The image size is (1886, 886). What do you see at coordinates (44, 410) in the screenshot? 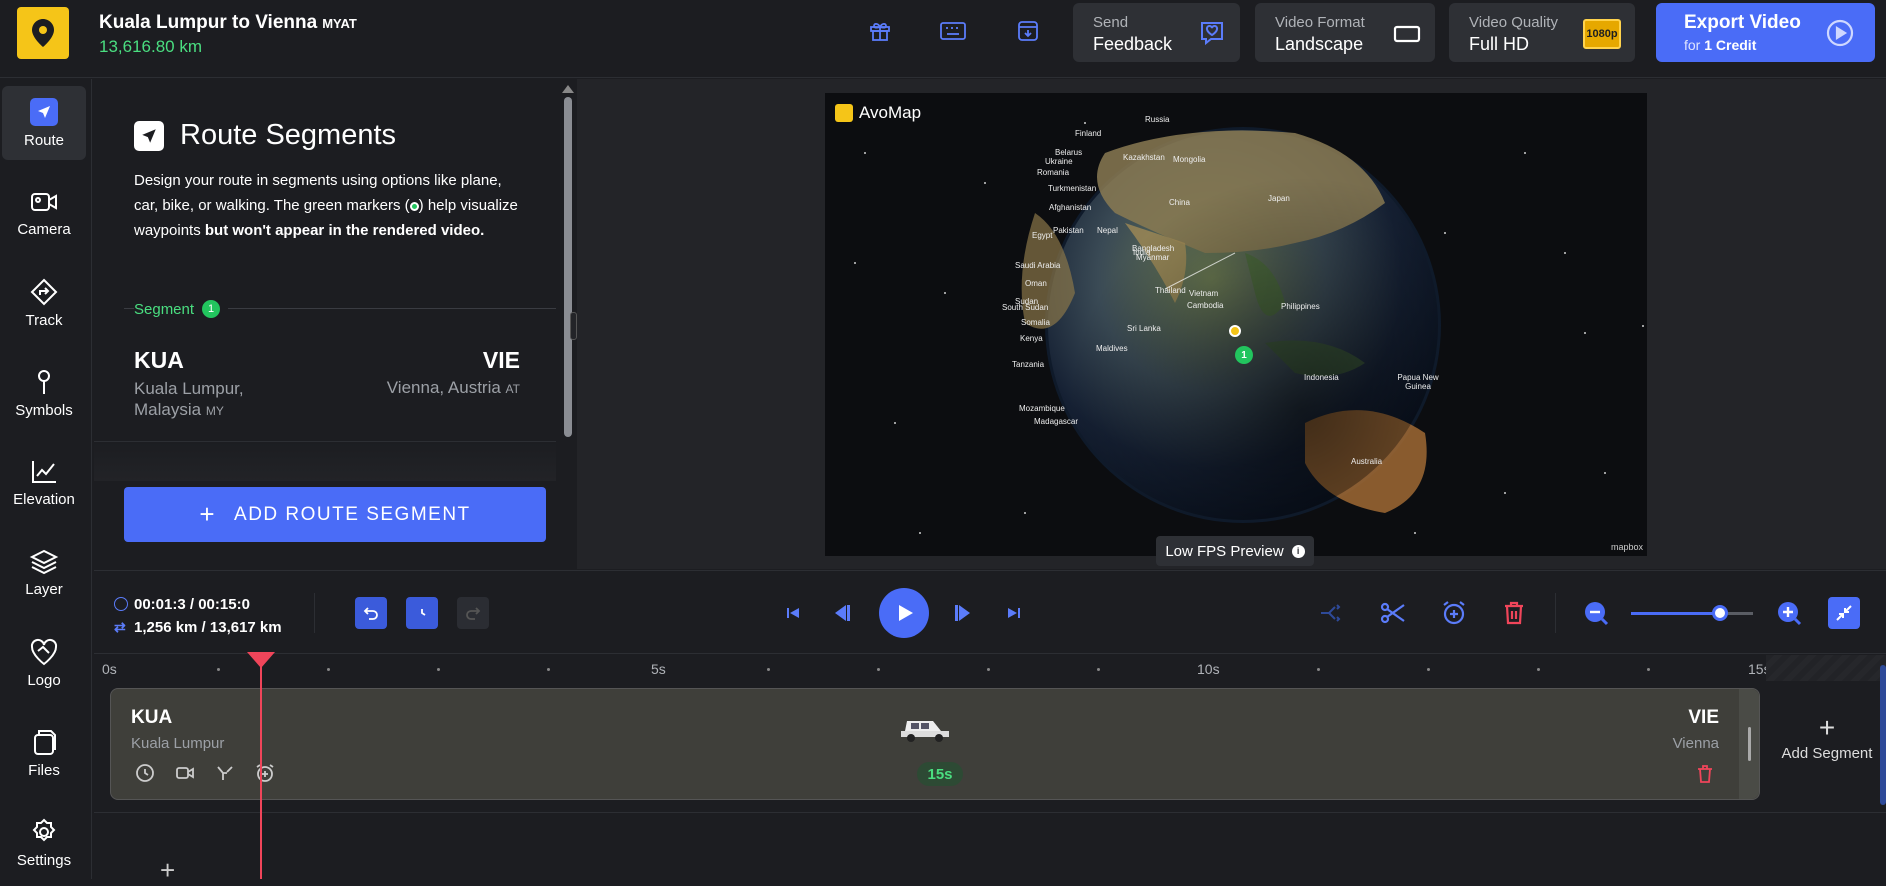
I see `sidebar-label-symbols: Symbols` at bounding box center [44, 410].